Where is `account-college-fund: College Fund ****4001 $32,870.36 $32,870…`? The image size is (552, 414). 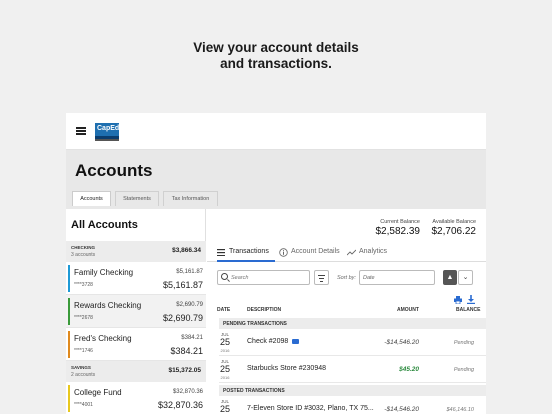
account-college-fund: College Fund ****4001 $32,870.36 $32,870… is located at coordinates (136, 398).